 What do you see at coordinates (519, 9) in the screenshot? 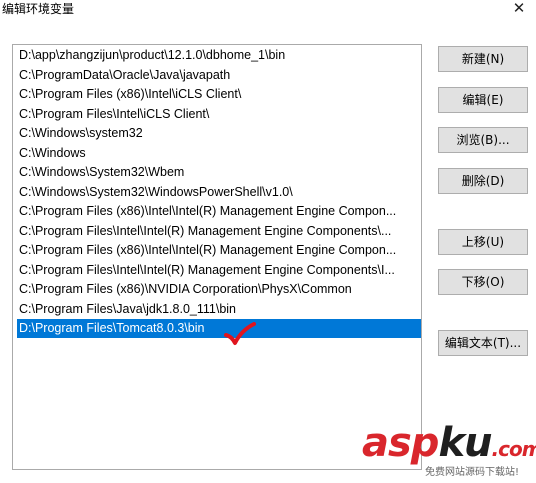
I see `close-icon: ✕` at bounding box center [519, 9].